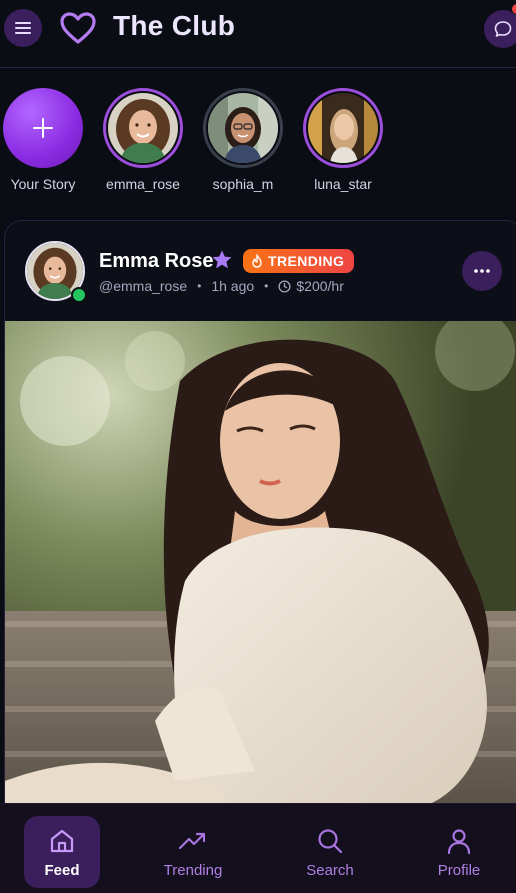 The width and height of the screenshot is (516, 893). I want to click on story-item-emma-rose: emma_rose, so click(143, 140).